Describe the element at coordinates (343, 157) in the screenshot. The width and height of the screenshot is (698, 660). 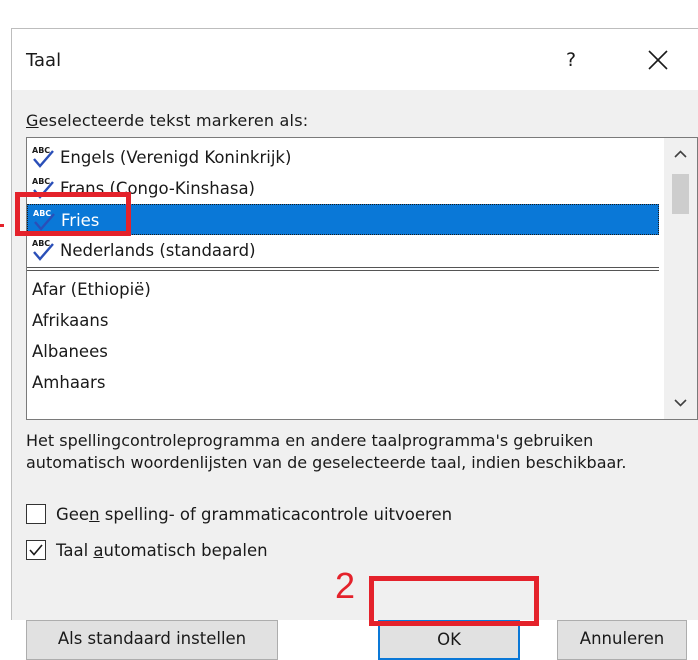
I see `language-item: ABC Engels (Verenigd Koninkrijk)` at that location.